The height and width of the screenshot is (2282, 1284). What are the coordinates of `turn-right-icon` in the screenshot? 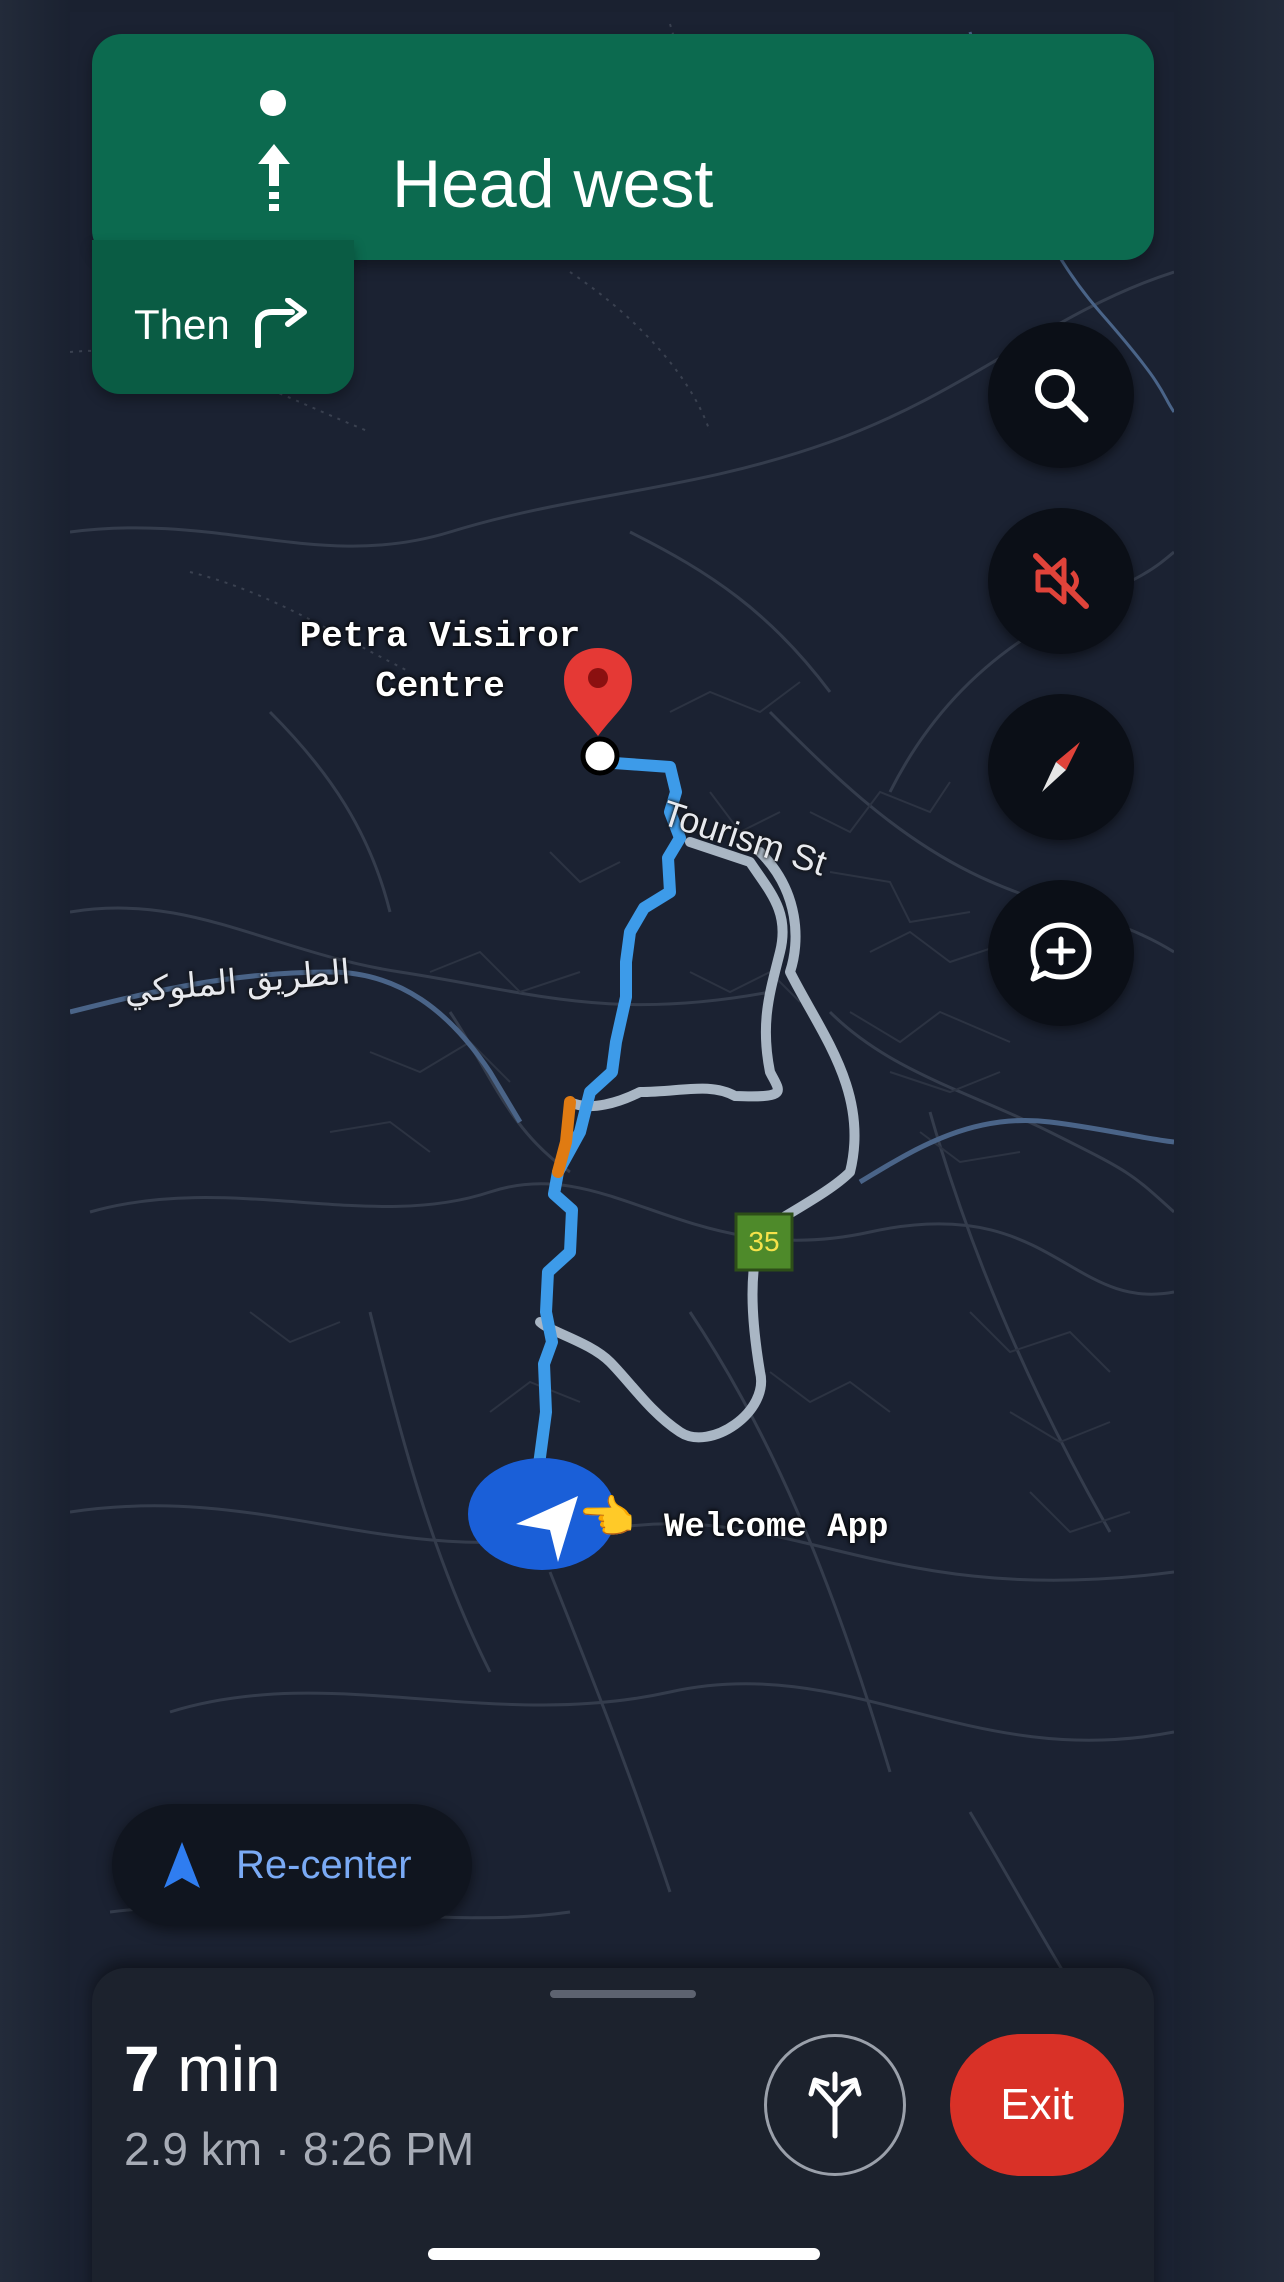 It's located at (281, 323).